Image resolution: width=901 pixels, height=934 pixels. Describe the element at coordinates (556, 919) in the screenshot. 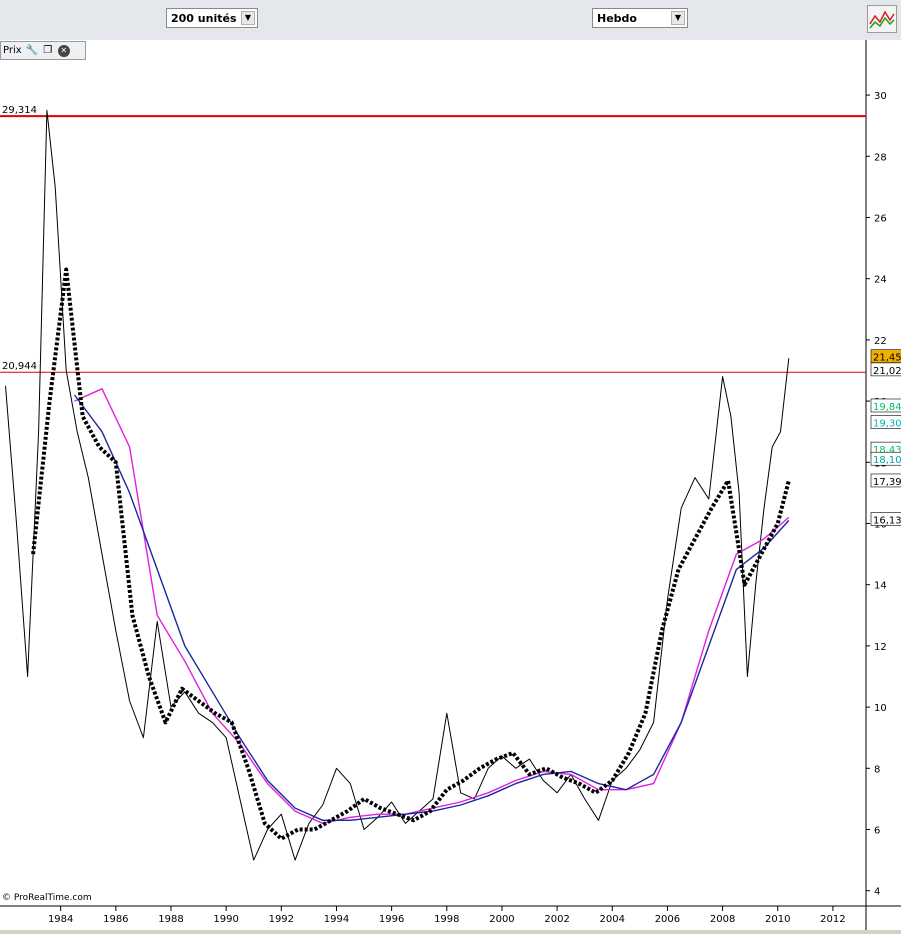

I see `x-tick-label: 2002` at that location.